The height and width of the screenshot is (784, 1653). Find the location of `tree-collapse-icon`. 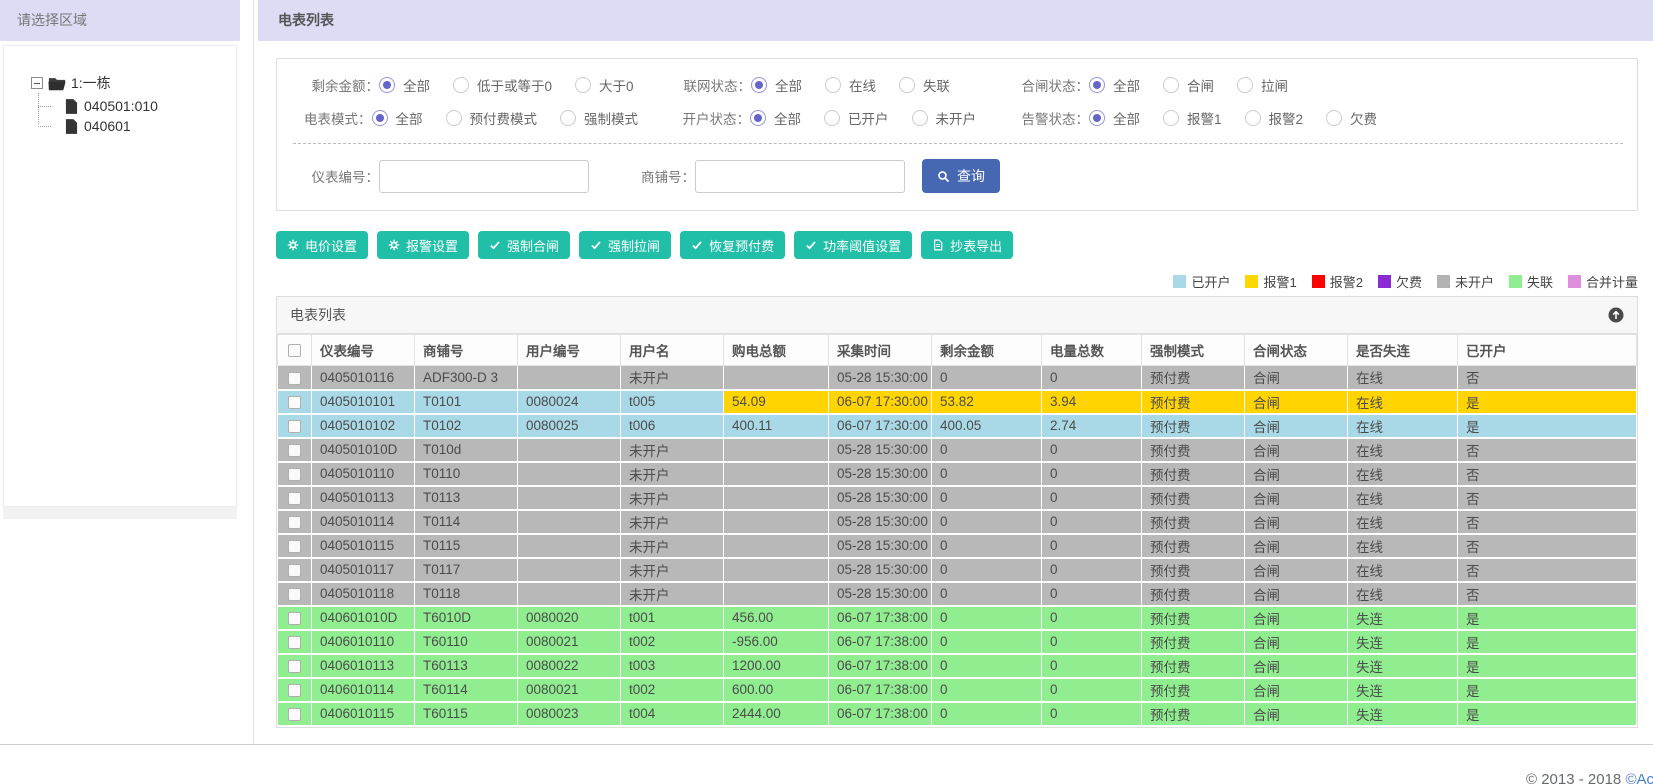

tree-collapse-icon is located at coordinates (37, 83).